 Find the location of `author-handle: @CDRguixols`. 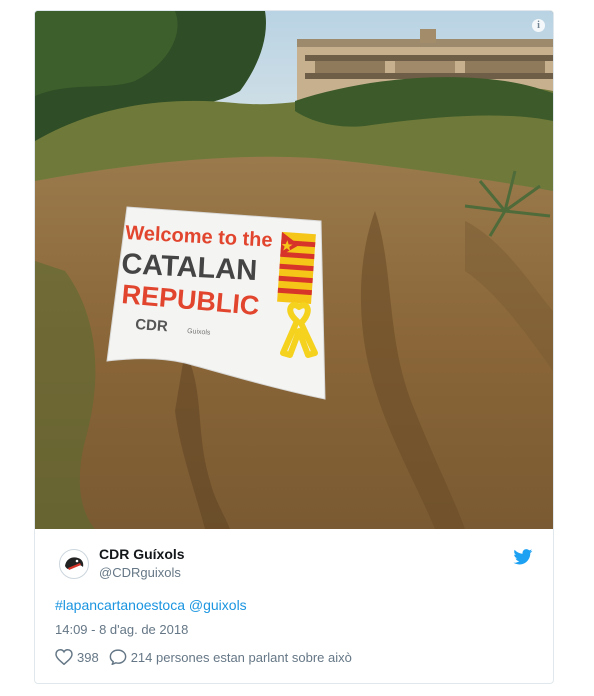

author-handle: @CDRguixols is located at coordinates (140, 572).